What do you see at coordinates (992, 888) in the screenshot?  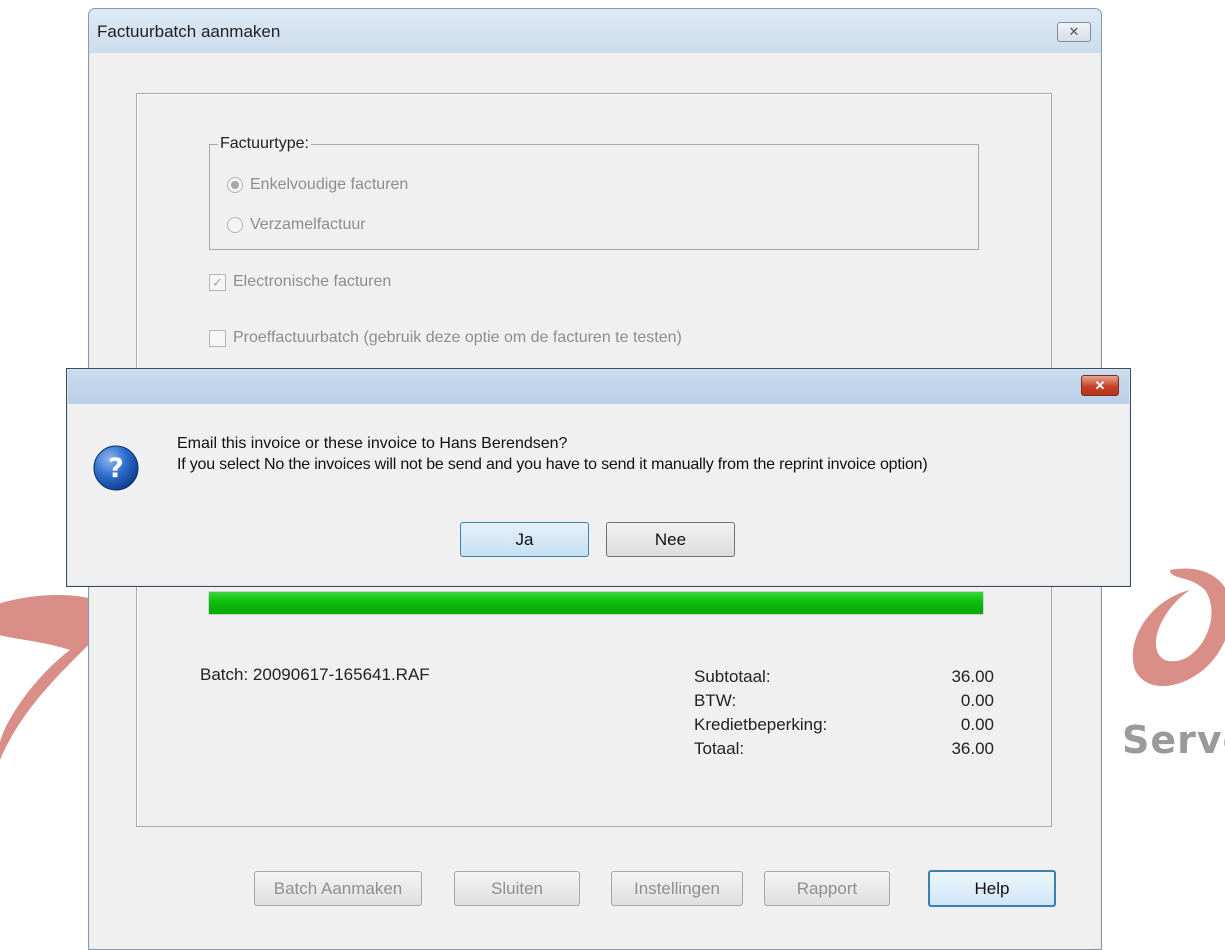 I see `help-button: Help` at bounding box center [992, 888].